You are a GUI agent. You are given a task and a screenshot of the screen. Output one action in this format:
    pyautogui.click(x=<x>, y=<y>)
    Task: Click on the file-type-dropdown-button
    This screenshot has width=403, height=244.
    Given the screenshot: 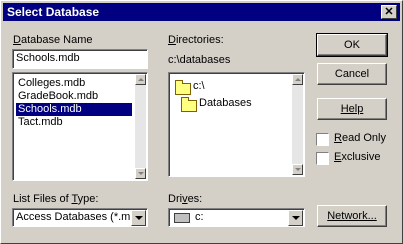 What is the action you would take?
    pyautogui.click(x=138, y=218)
    